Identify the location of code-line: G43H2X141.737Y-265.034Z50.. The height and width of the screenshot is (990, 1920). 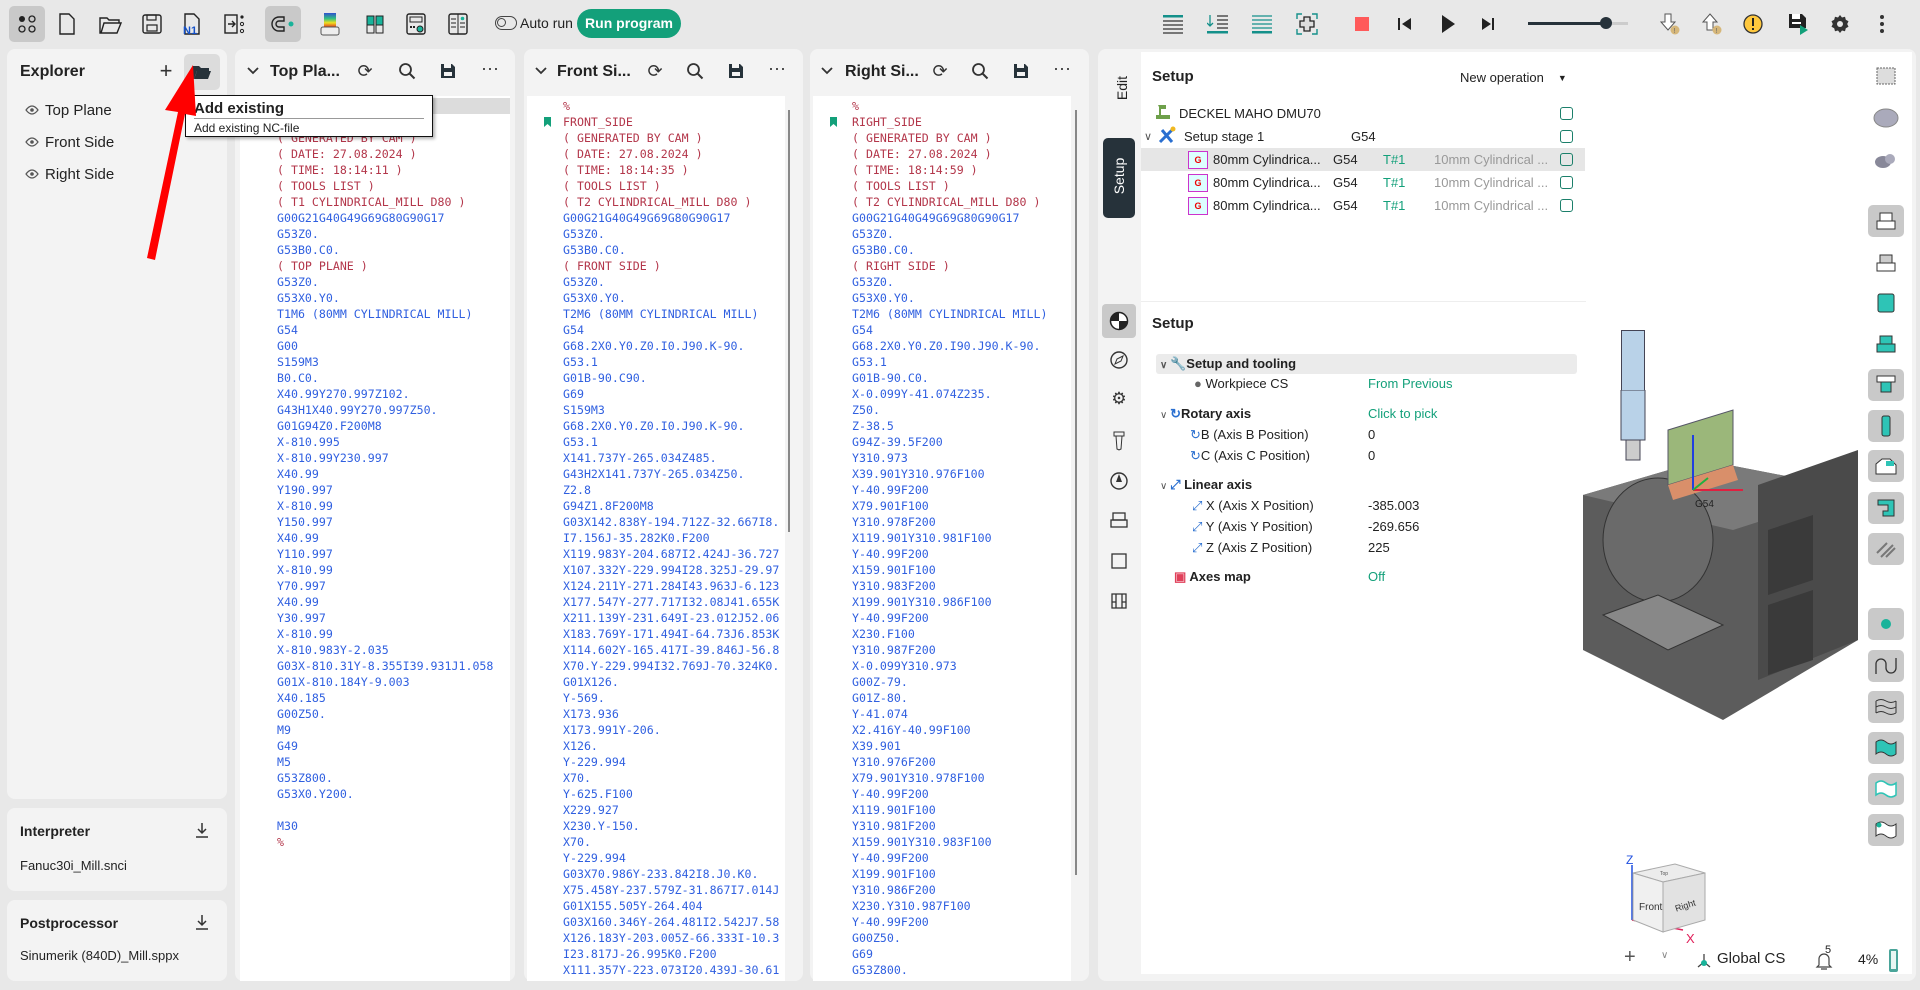
(653, 474).